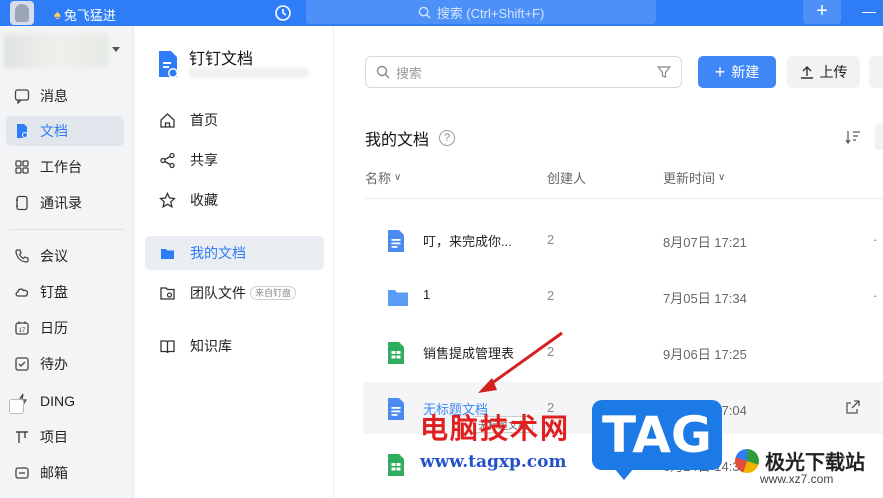 Image resolution: width=883 pixels, height=498 pixels. I want to click on row-checkbox, so click(16, 406).